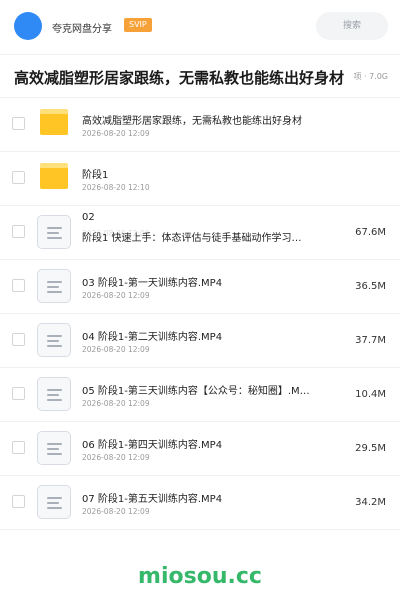 This screenshot has width=400, height=600. I want to click on file-size: 67.6M, so click(370, 232).